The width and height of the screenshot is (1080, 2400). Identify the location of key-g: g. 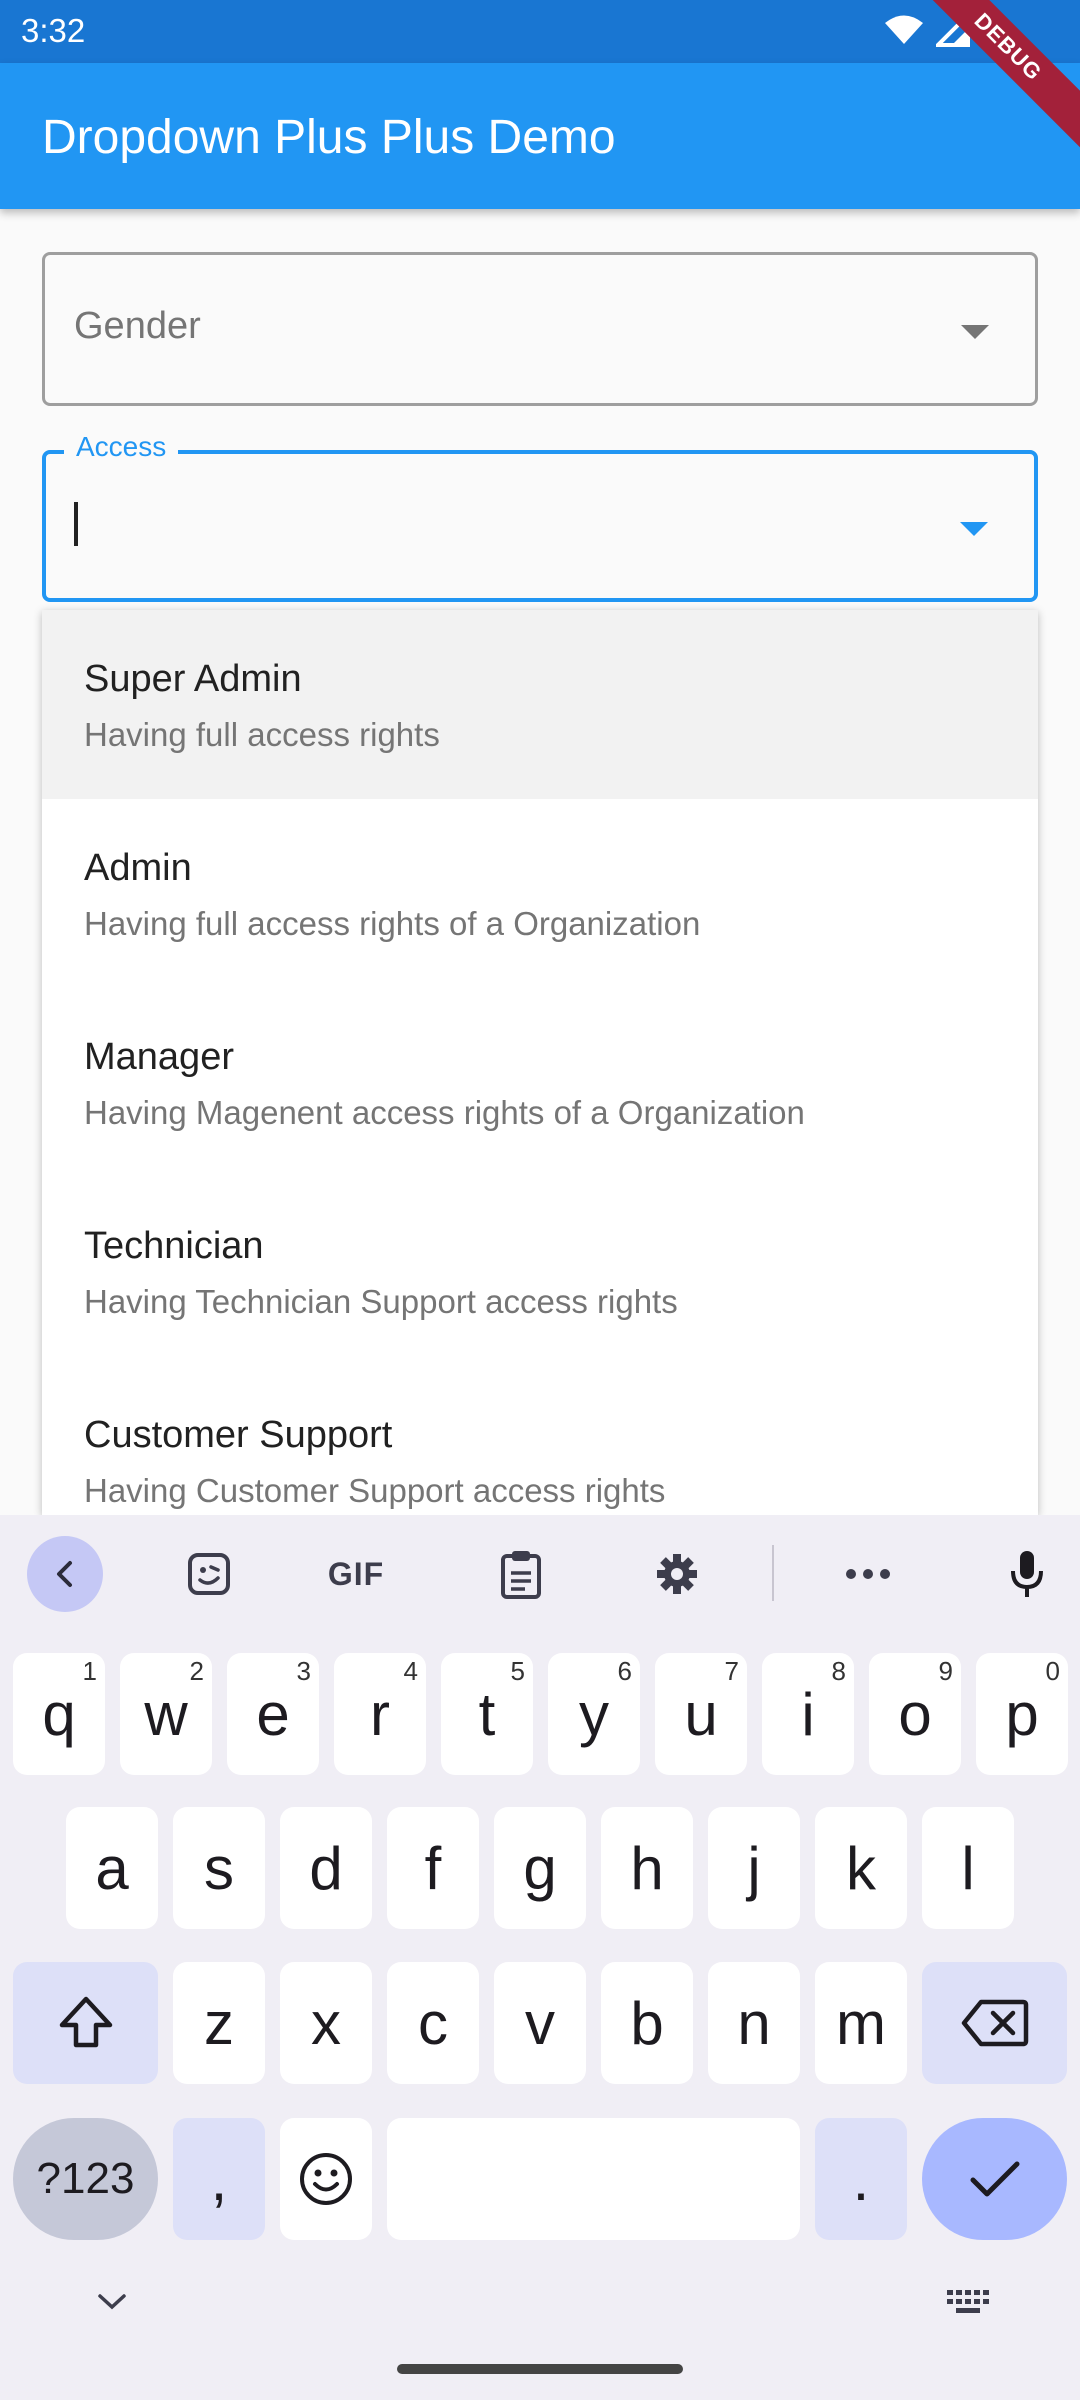
(540, 1868).